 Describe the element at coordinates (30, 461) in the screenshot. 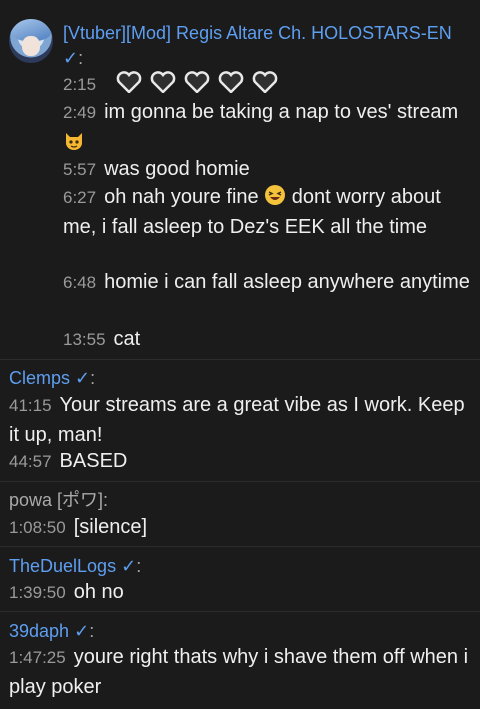

I see `timestamp: 44:57` at that location.